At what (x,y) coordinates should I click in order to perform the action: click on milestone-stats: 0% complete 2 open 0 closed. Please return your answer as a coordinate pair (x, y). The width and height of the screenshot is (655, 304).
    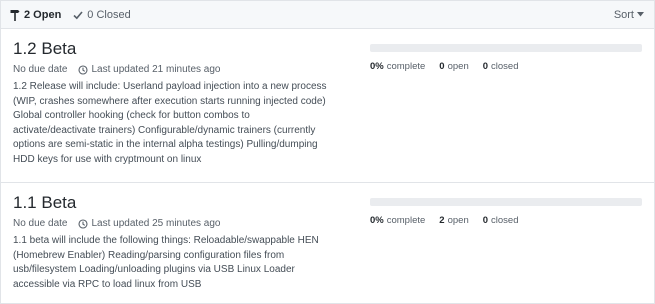
    Looking at the image, I should click on (506, 220).